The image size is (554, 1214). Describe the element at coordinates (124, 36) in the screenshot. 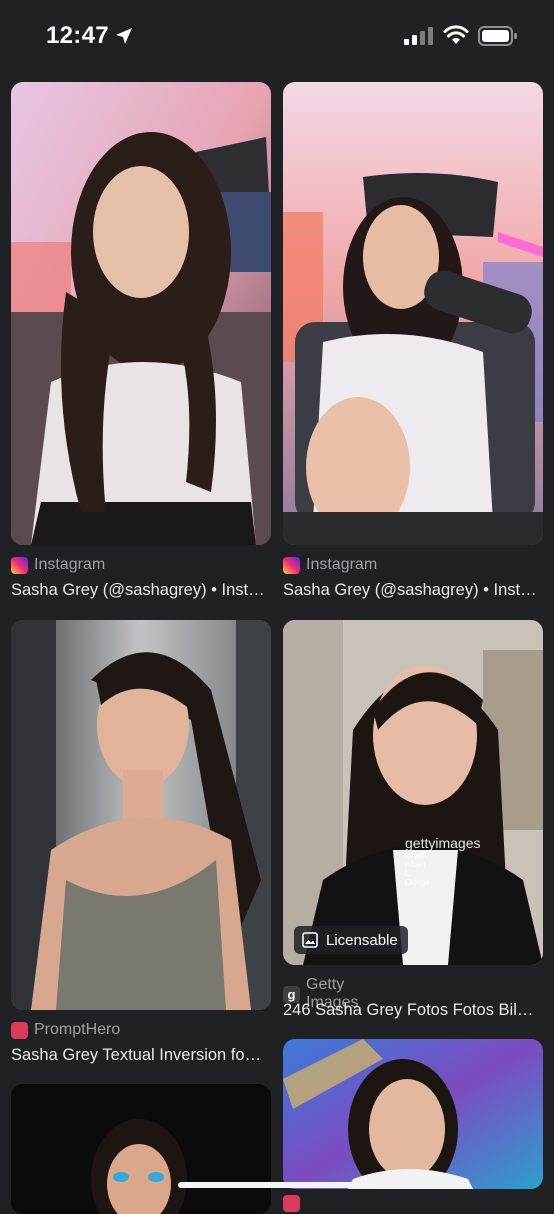

I see `location-arrow-icon` at that location.